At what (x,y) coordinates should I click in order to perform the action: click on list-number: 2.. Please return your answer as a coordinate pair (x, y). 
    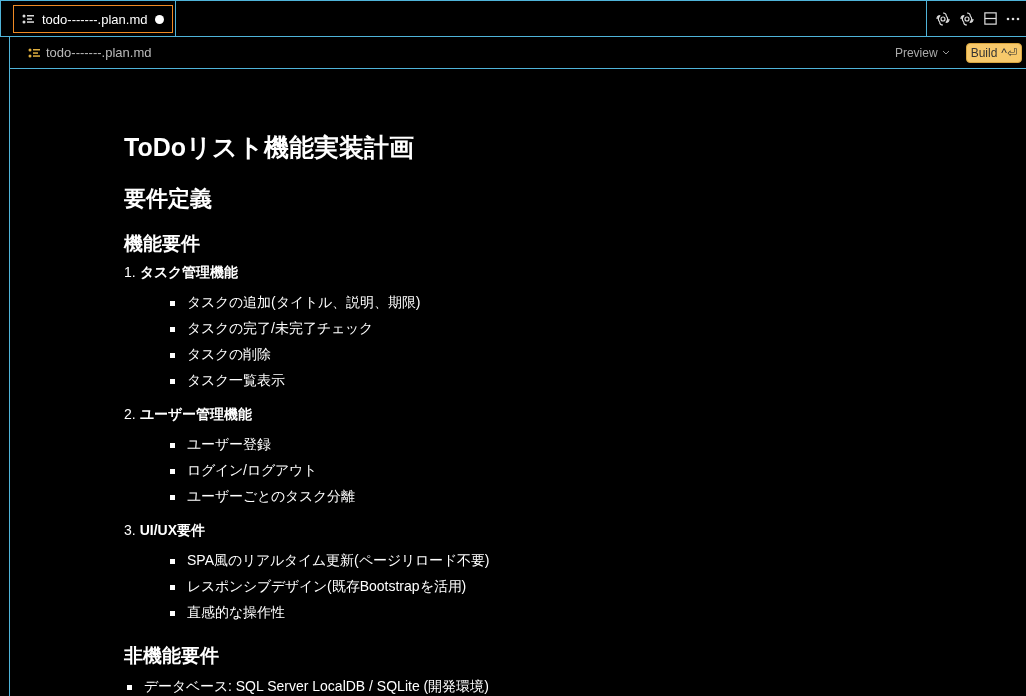
    Looking at the image, I should click on (130, 414).